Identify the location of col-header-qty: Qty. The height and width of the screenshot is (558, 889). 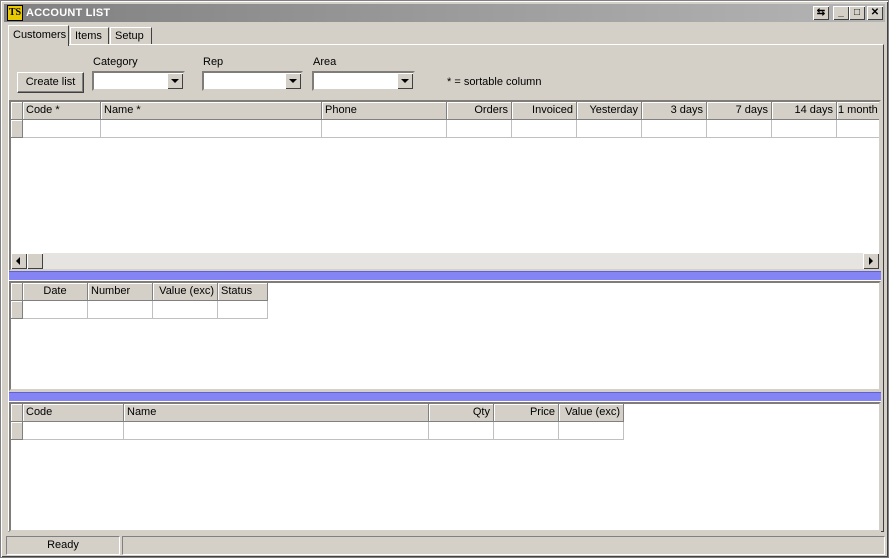
(461, 413).